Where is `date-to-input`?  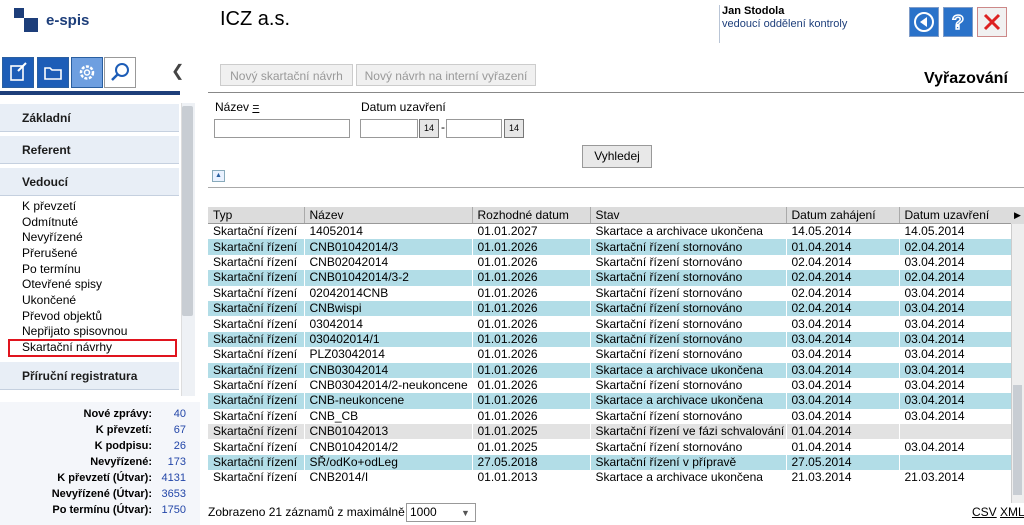
date-to-input is located at coordinates (474, 128).